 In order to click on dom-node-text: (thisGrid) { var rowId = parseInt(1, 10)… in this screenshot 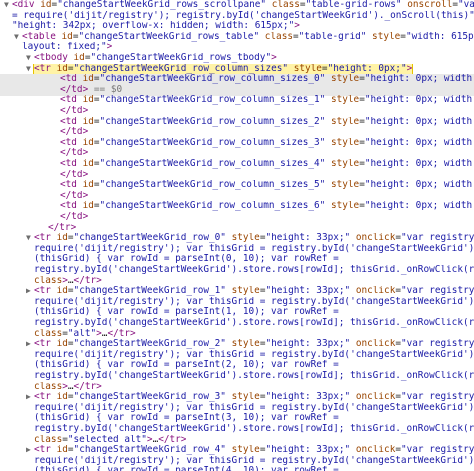, I will do `click(186, 312)`.